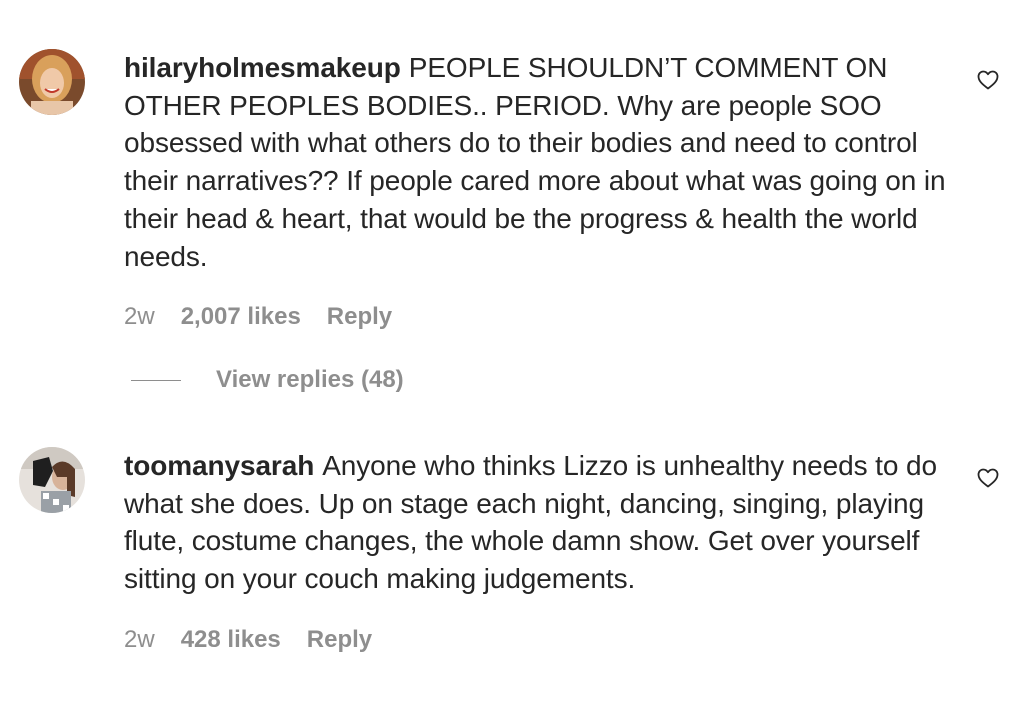 This screenshot has height=710, width=1024. I want to click on view-replies-button: View replies (48), so click(267, 380).